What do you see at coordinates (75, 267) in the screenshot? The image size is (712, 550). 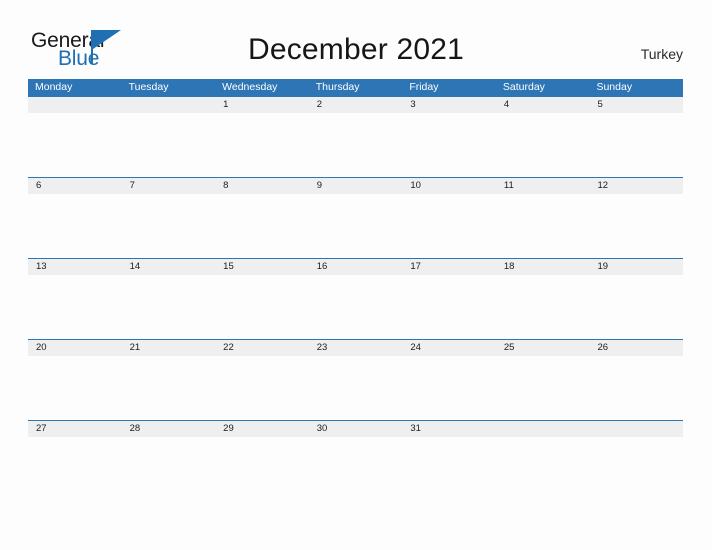 I see `day-cell: 13` at bounding box center [75, 267].